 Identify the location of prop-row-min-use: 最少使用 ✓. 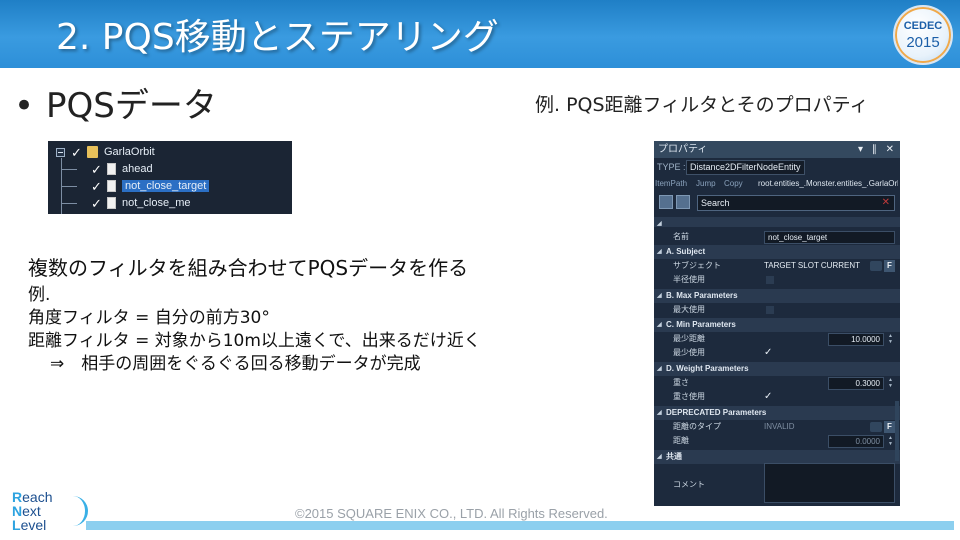
(777, 353).